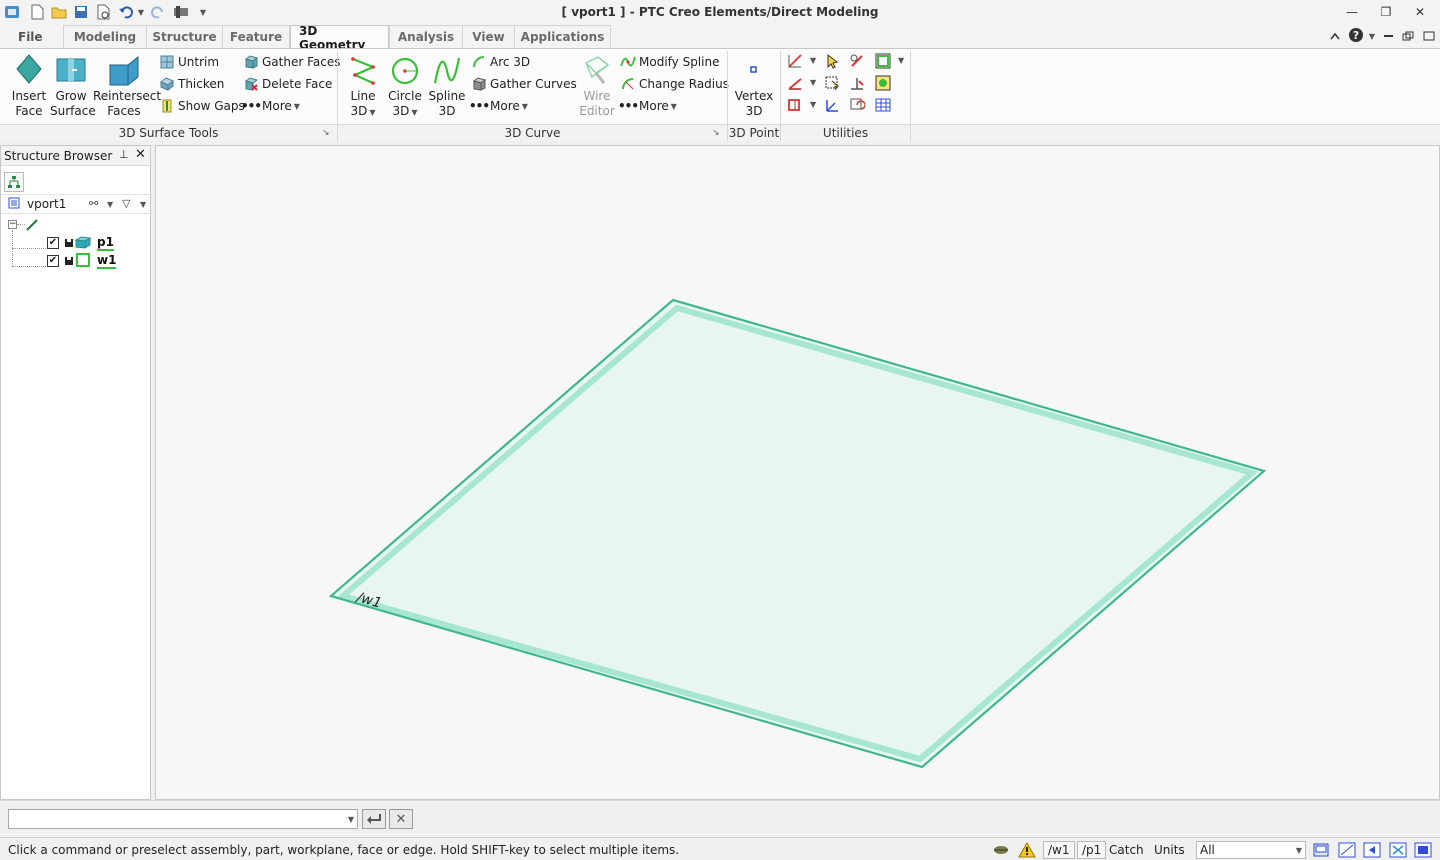  Describe the element at coordinates (1386, 12) in the screenshot. I see `maximize-button: ❐` at that location.